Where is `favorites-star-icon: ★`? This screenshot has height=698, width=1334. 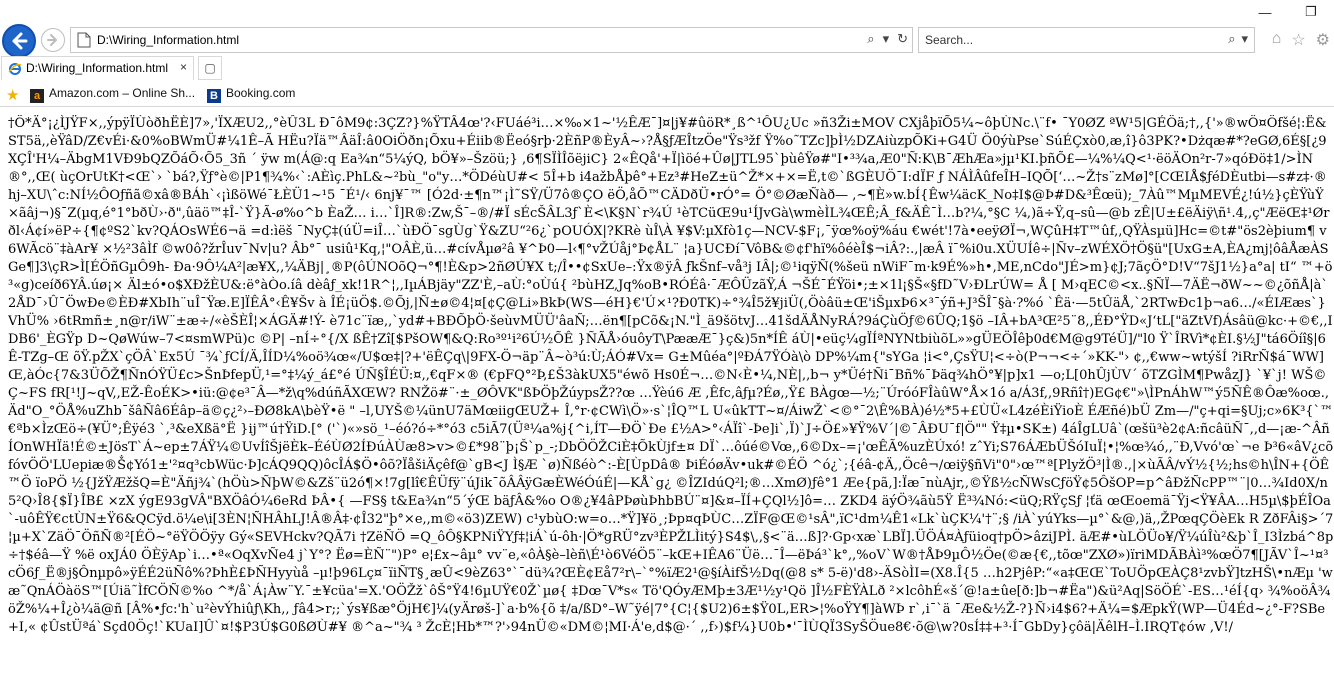
favorites-star-icon: ★ is located at coordinates (12, 95).